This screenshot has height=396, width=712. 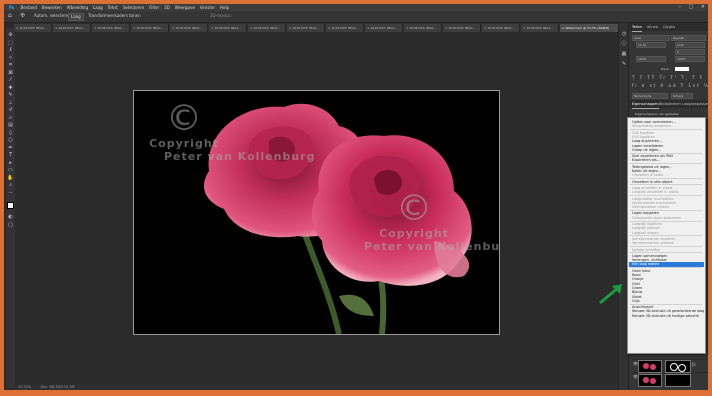 I want to click on watermark-1: © Copyright Peter van Kollenburg, so click(x=224, y=132).